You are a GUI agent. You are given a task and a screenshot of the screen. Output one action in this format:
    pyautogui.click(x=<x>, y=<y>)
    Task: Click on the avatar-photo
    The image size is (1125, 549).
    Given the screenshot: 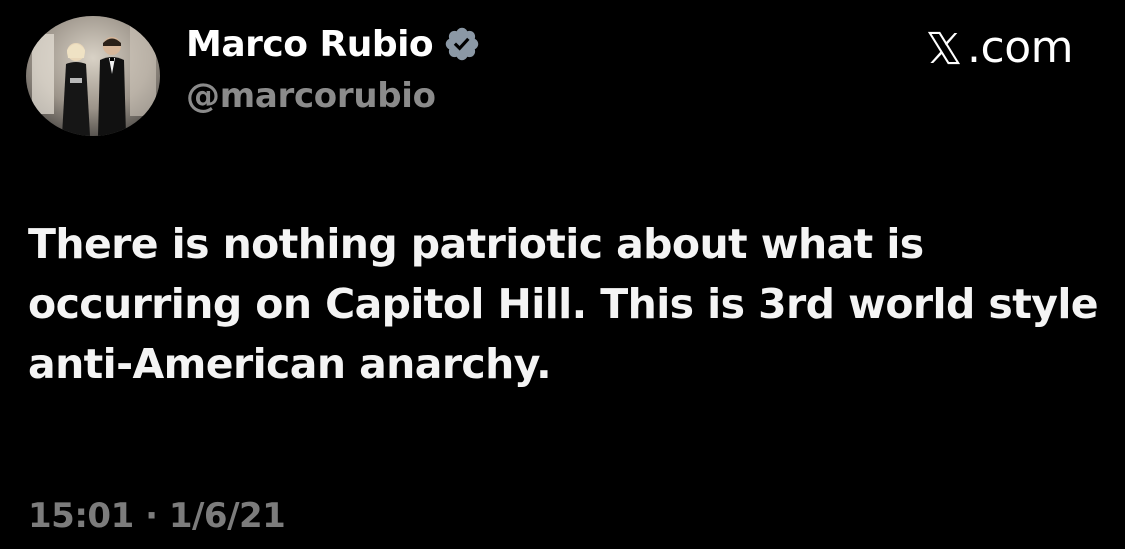 What is the action you would take?
    pyautogui.click(x=93, y=76)
    